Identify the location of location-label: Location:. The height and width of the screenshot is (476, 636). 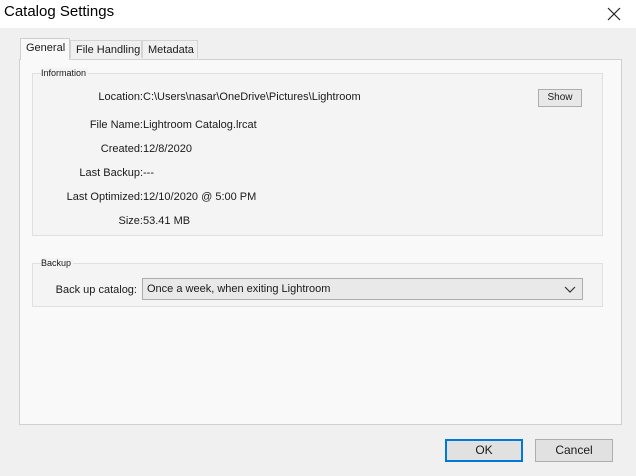
(120, 97).